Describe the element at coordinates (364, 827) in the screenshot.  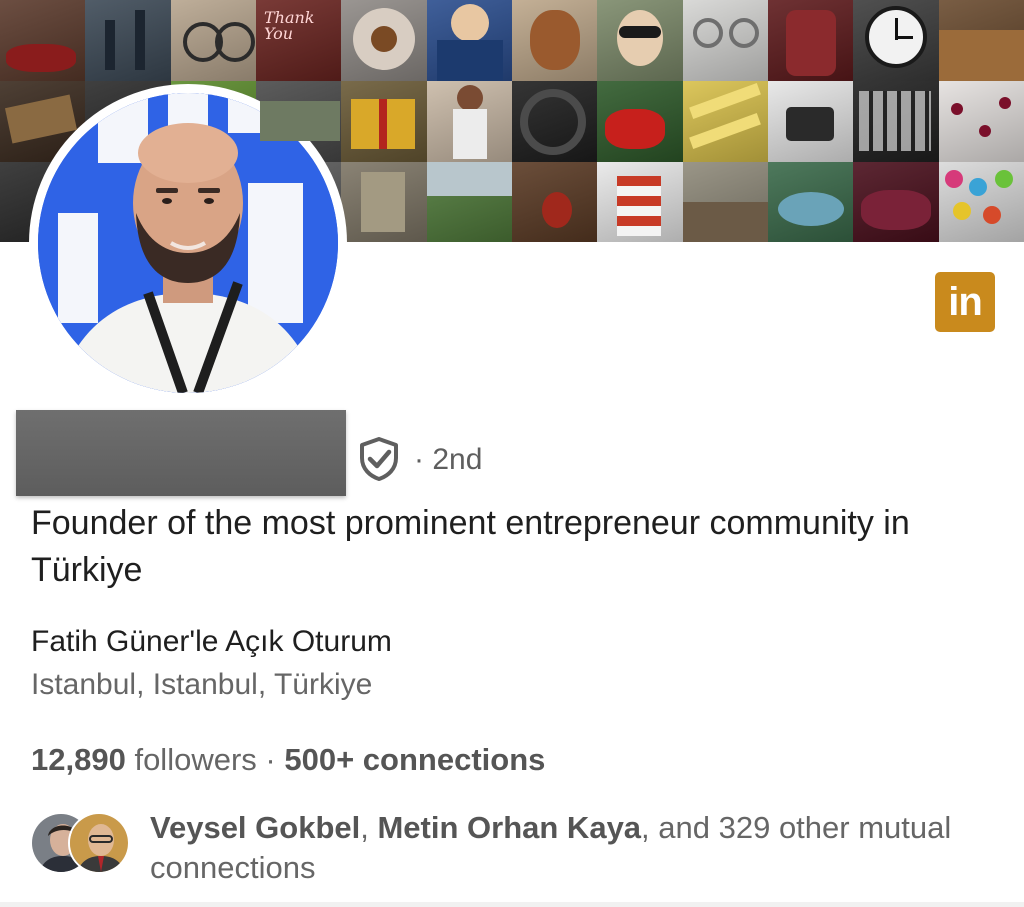
I see `mutual-comma: ,` at that location.